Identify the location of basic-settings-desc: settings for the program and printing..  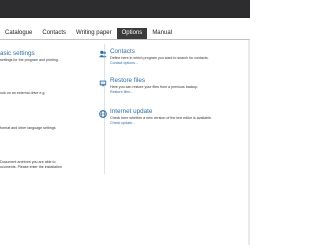
(29, 60).